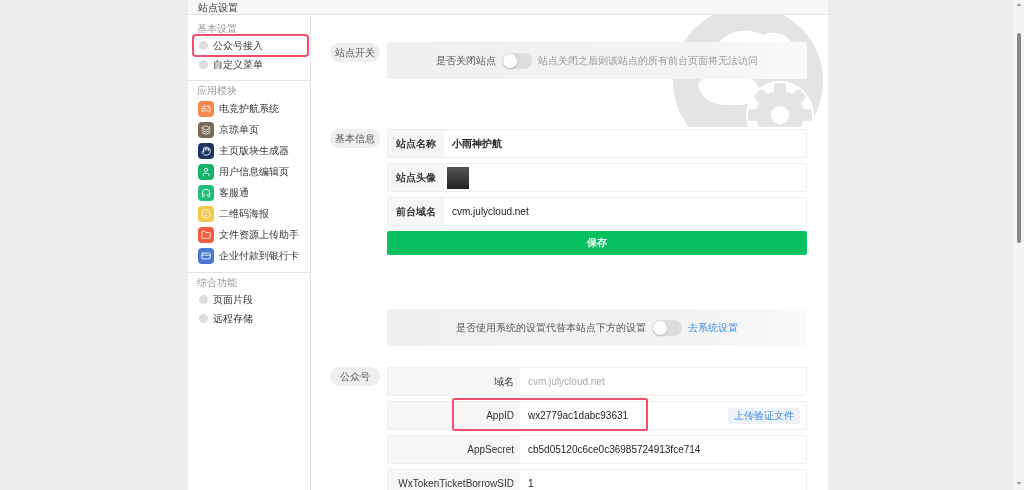 This screenshot has height=490, width=1024. I want to click on sidebar-item: 京琼单页, so click(250, 129).